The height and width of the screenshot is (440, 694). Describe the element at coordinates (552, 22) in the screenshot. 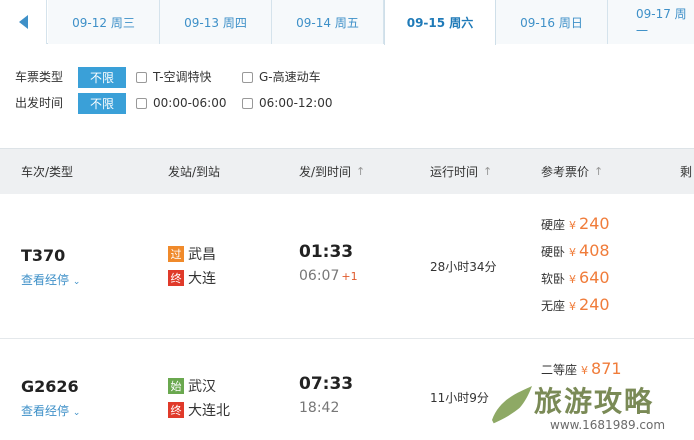

I see `date-tab-0916: 09-16 周日` at that location.